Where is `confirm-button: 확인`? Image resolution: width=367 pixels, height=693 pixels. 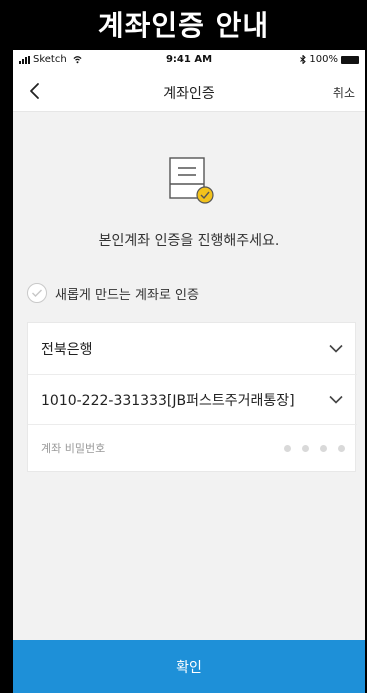
confirm-button: 확인 is located at coordinates (189, 666).